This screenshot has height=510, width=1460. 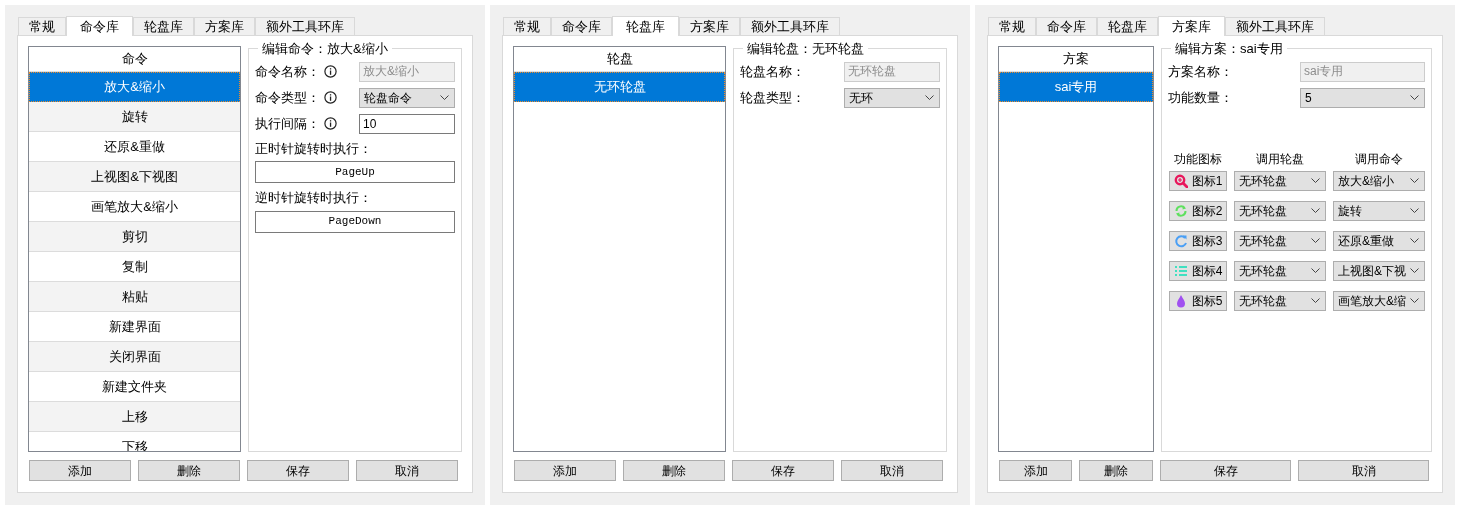 I want to click on group-title: 编辑轮盘：无环轮盘, so click(x=805, y=49).